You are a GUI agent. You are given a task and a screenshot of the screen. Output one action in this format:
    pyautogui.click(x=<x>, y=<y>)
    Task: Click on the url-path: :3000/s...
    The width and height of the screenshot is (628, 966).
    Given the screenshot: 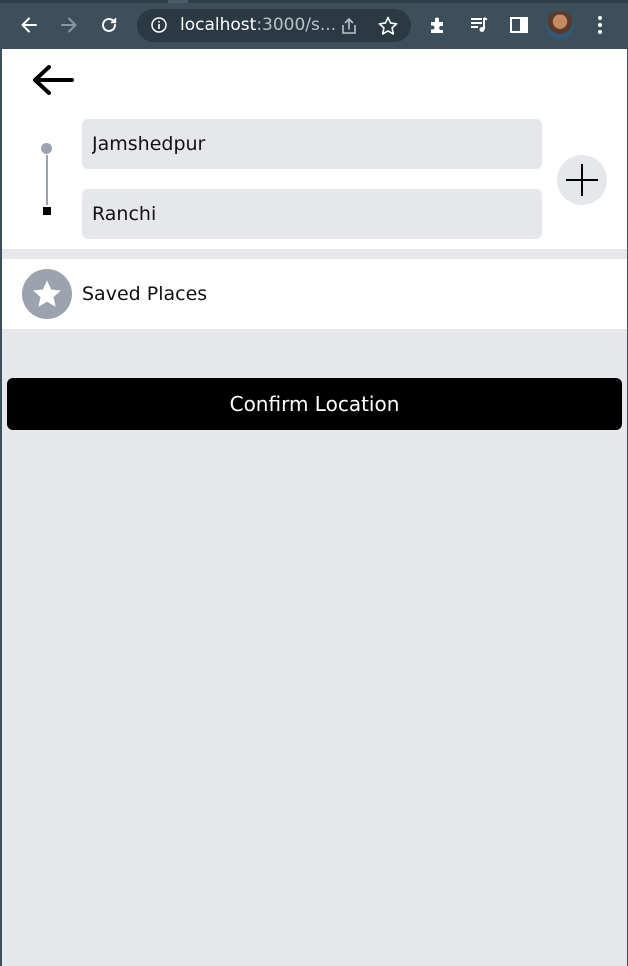 What is the action you would take?
    pyautogui.click(x=296, y=25)
    